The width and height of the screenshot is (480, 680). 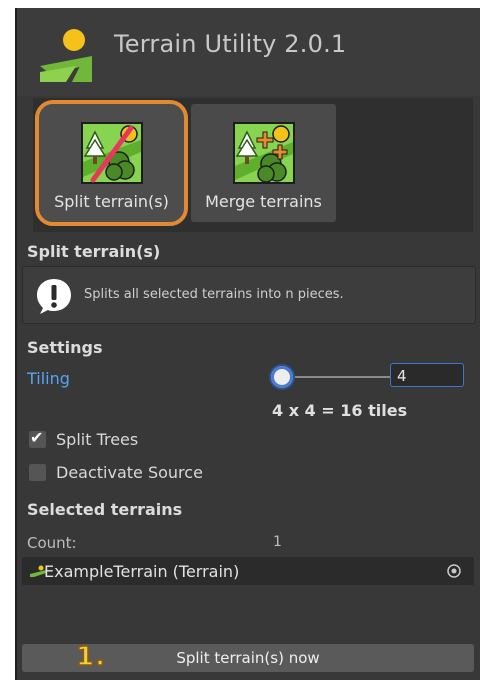 What do you see at coordinates (111, 201) in the screenshot?
I see `tool-split-label: Split terrain(s)` at bounding box center [111, 201].